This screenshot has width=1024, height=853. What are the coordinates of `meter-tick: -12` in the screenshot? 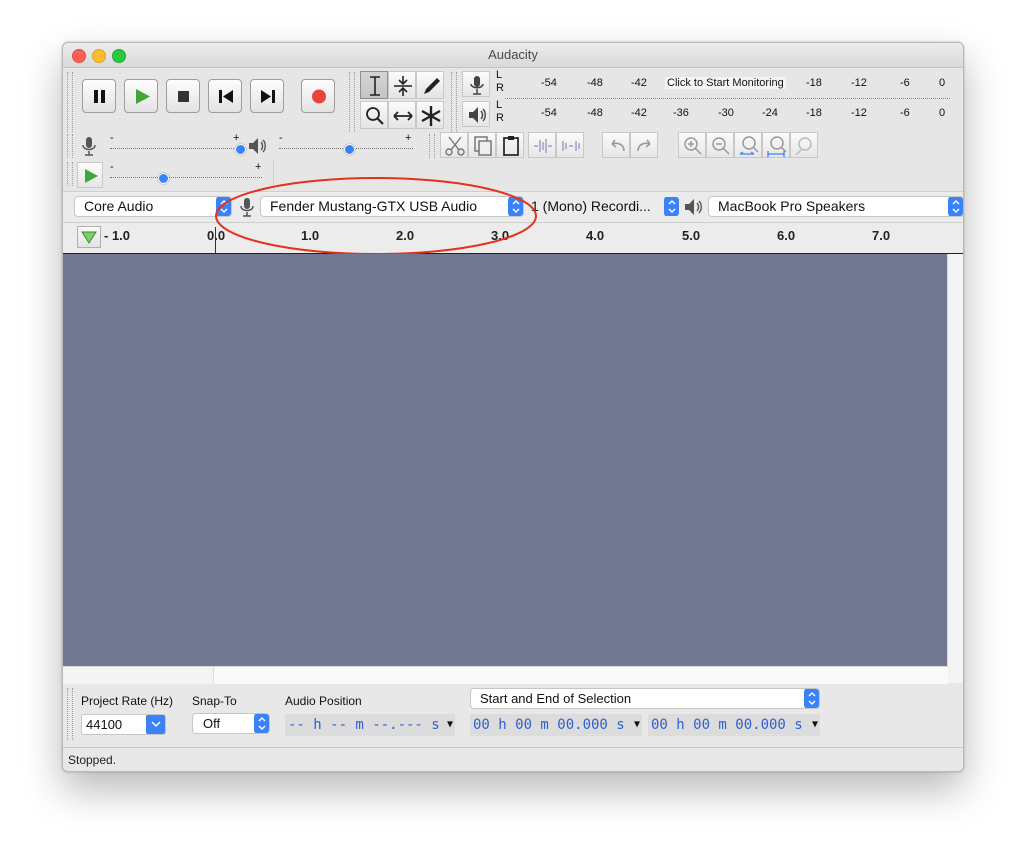 It's located at (859, 83).